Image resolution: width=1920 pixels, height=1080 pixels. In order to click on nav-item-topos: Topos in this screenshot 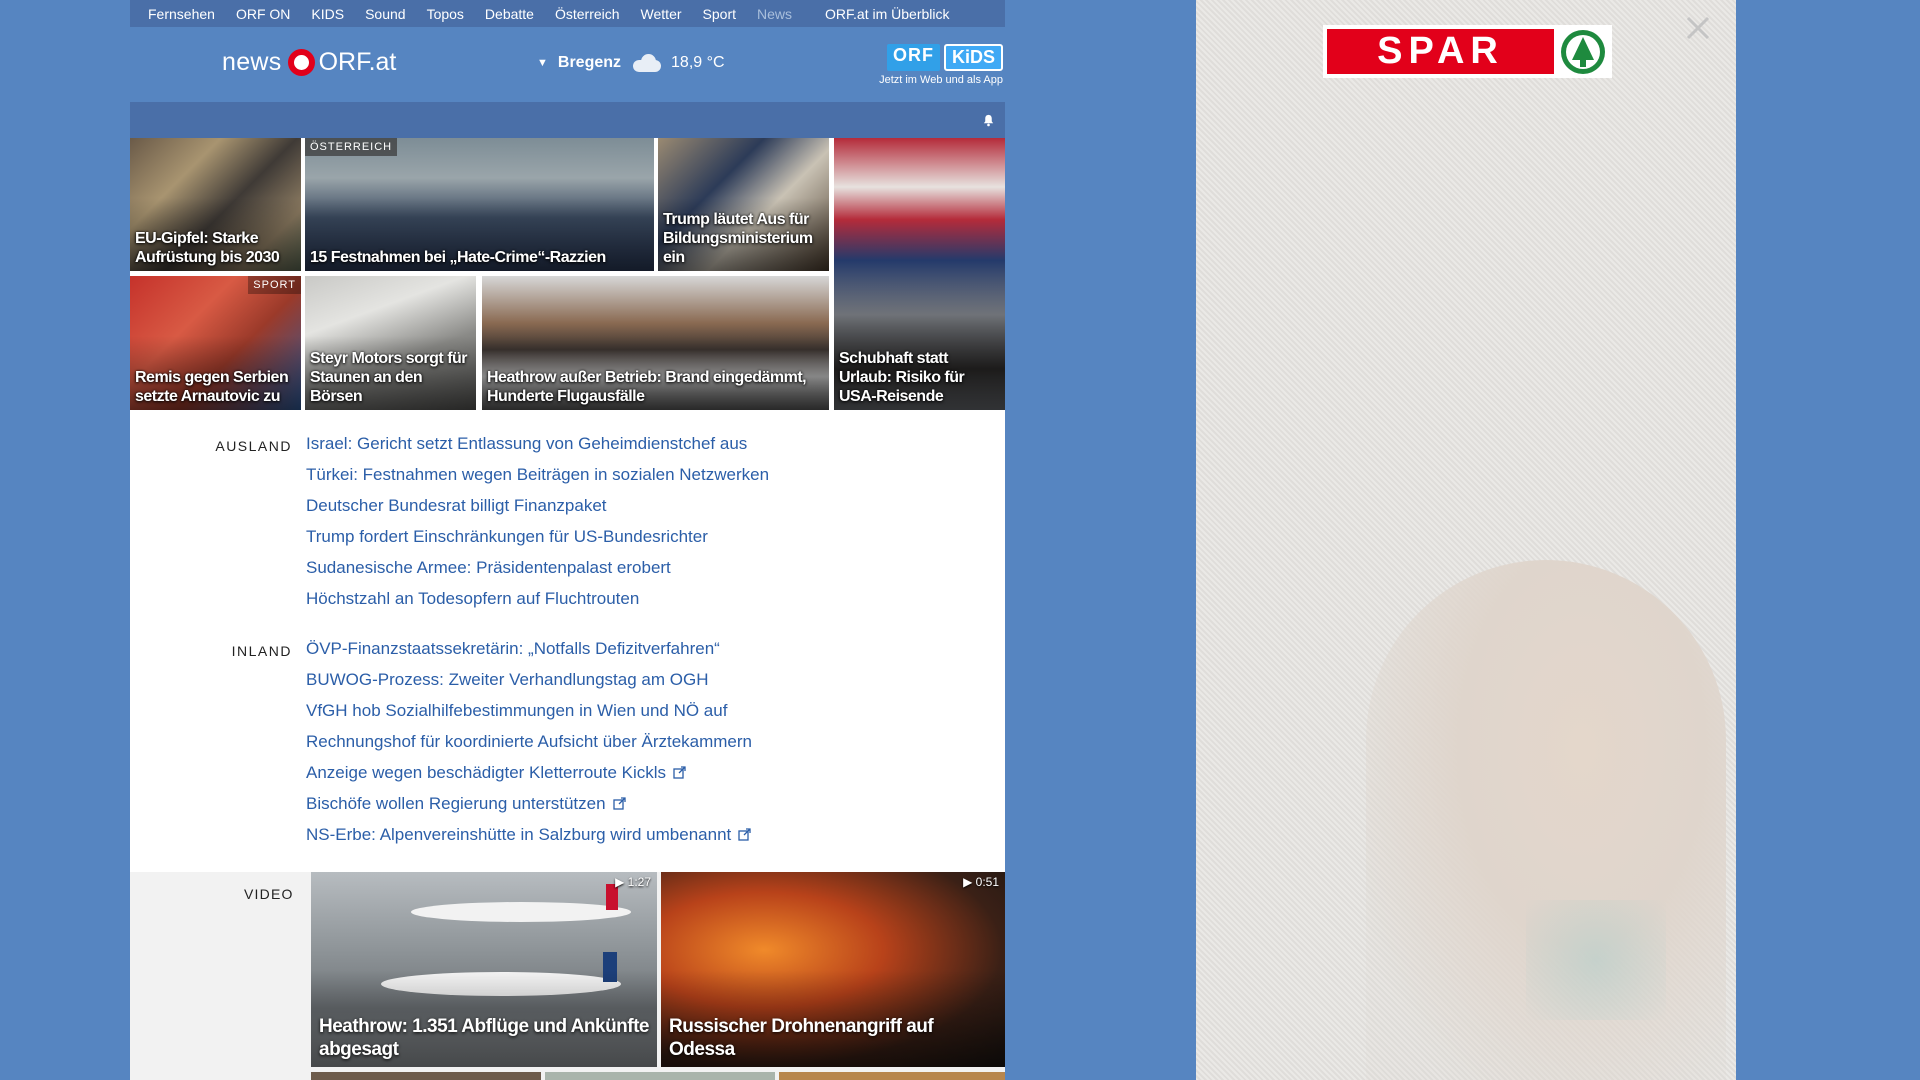, I will do `click(445, 14)`.